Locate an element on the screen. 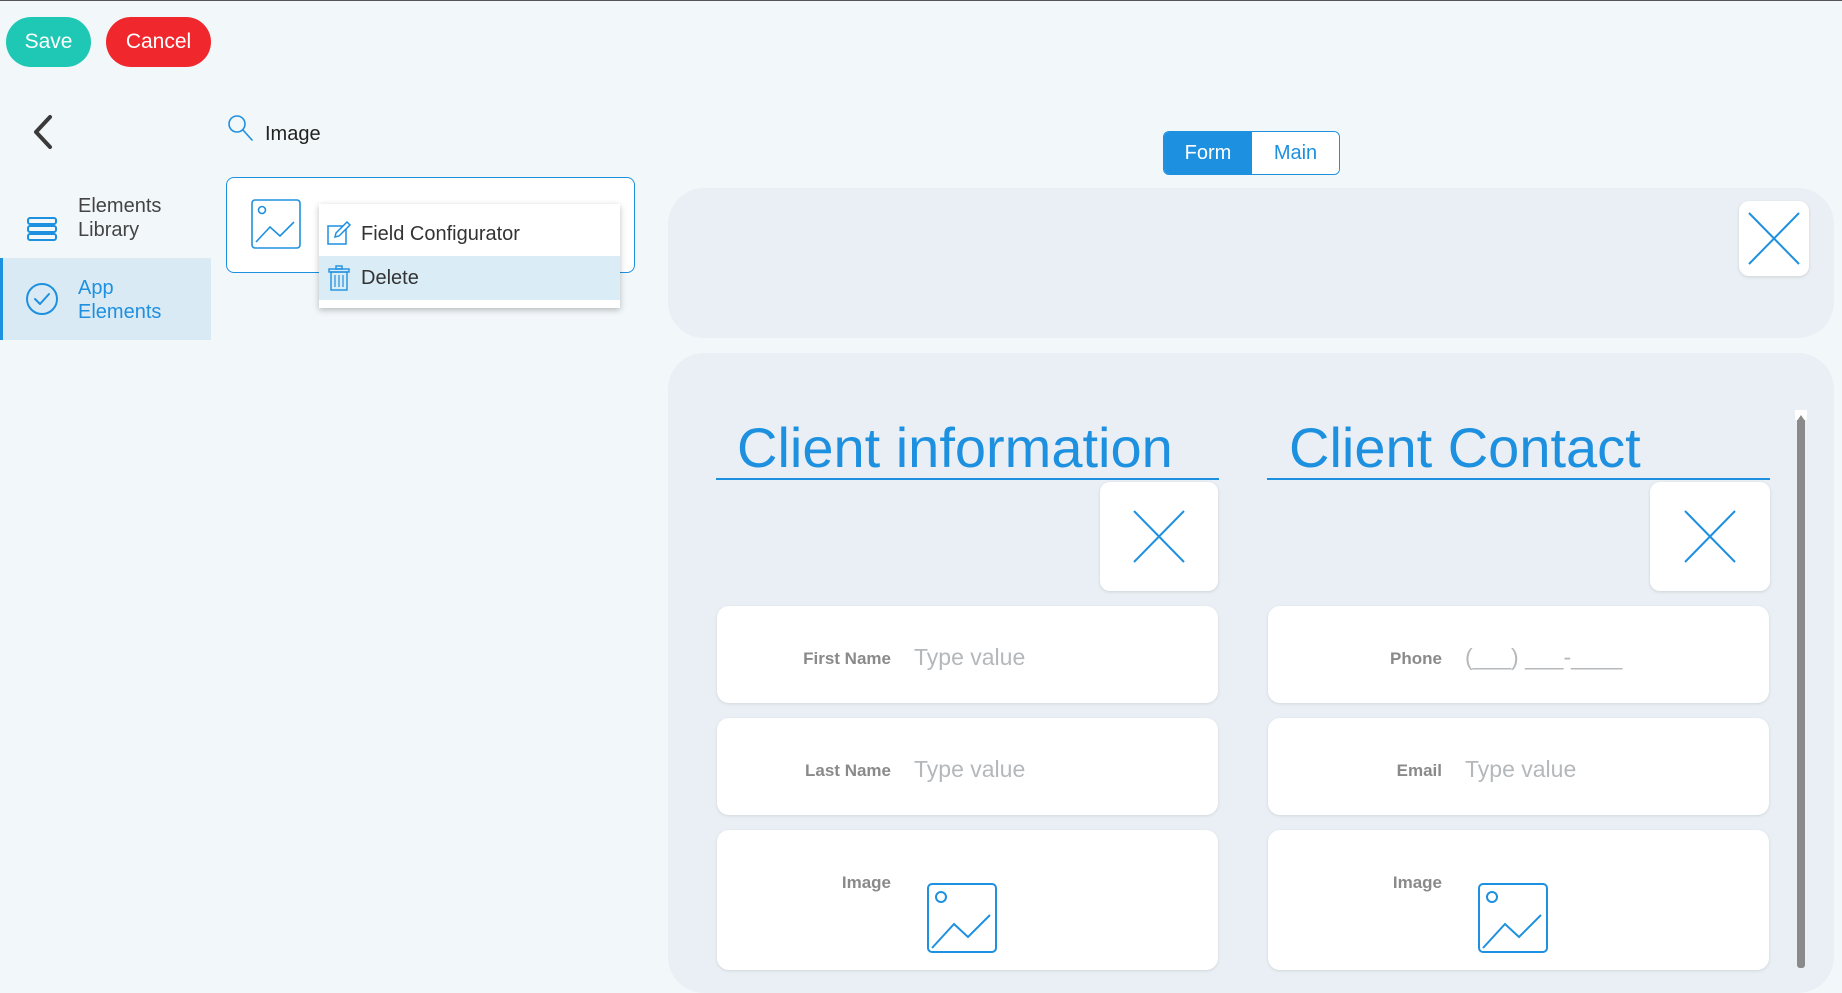 The width and height of the screenshot is (1842, 993). toggle-main: Main is located at coordinates (1295, 153).